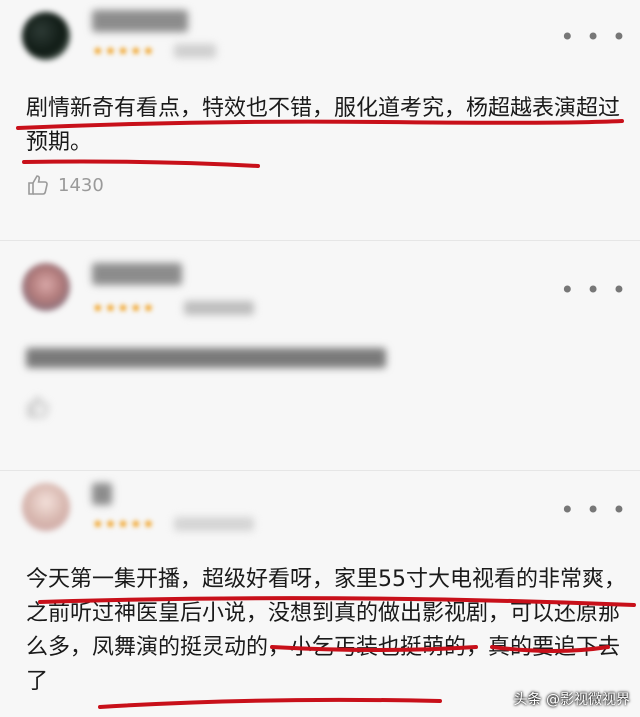 Image resolution: width=640 pixels, height=717 pixels. What do you see at coordinates (206, 358) in the screenshot?
I see `comment-text-blurred` at bounding box center [206, 358].